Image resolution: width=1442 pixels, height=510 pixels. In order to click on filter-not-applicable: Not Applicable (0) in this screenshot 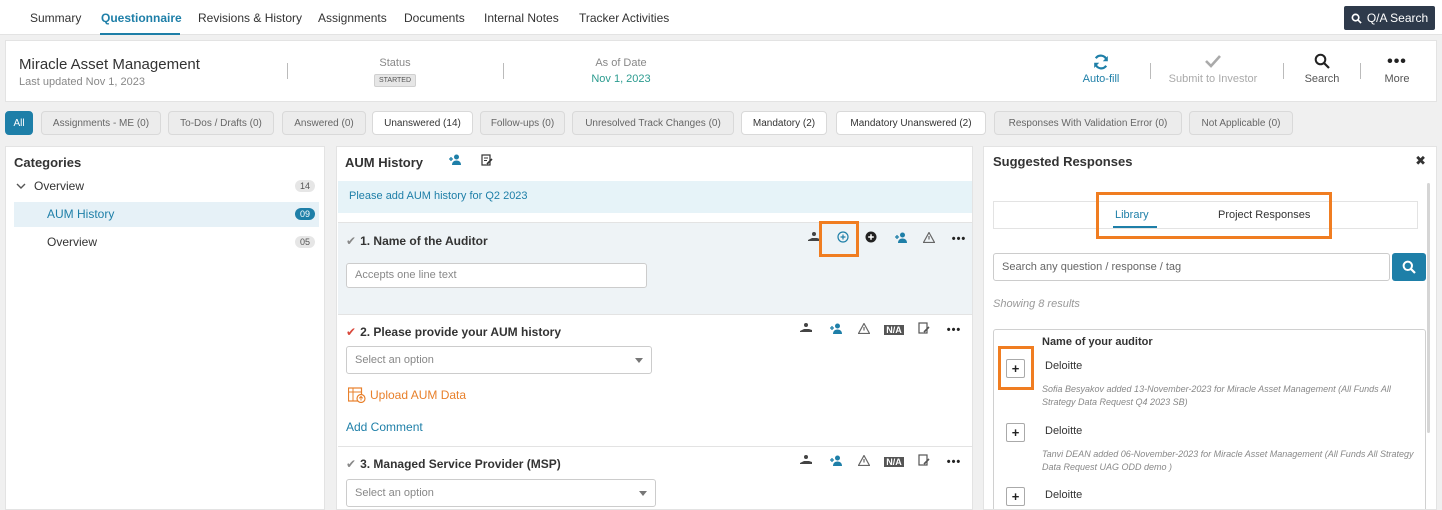, I will do `click(1241, 123)`.